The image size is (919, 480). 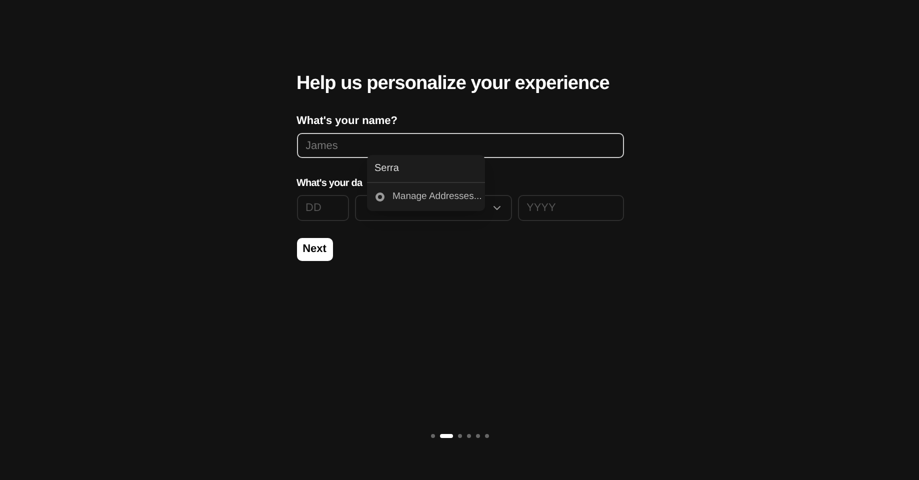 I want to click on name-field: James, so click(x=460, y=145).